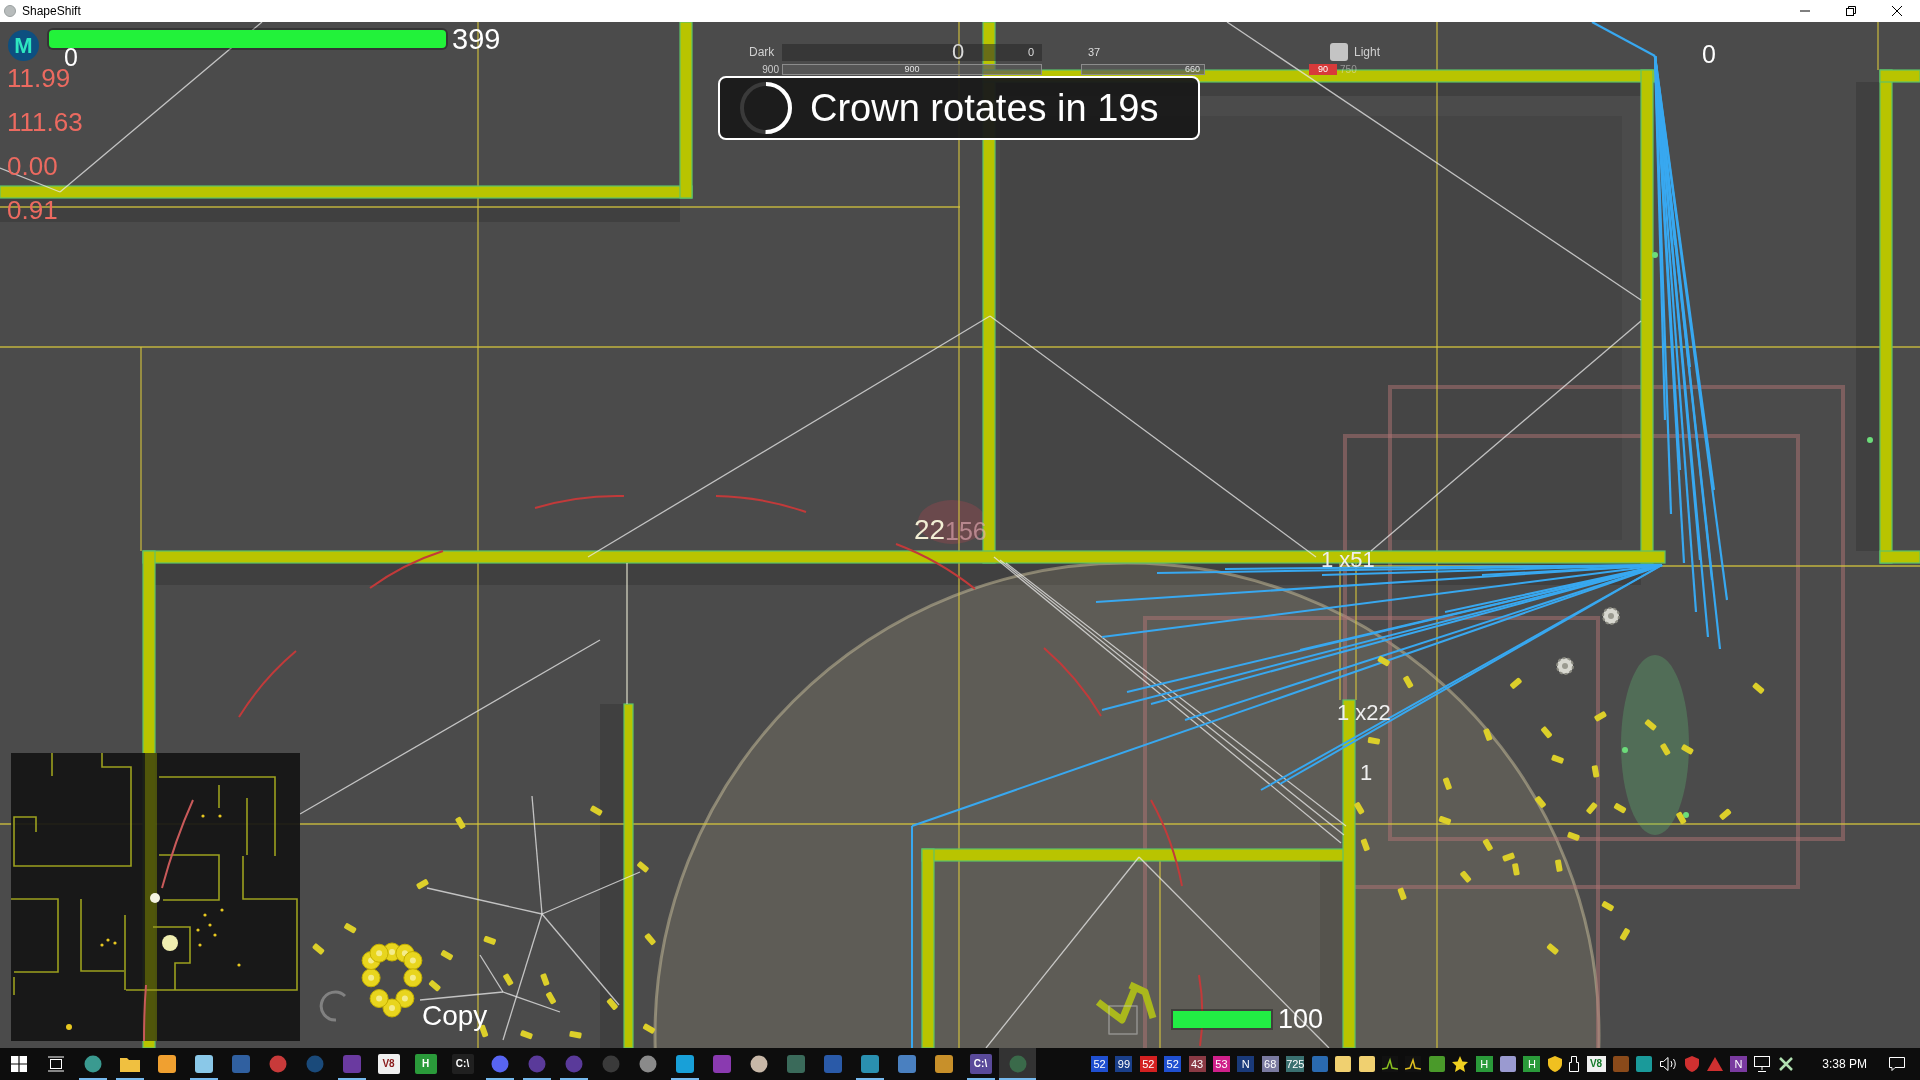 The image size is (1920, 1080). Describe the element at coordinates (1197, 1064) in the screenshot. I see `tray-badge: 43` at that location.